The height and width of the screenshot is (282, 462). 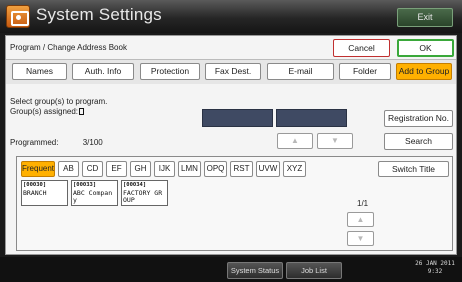 What do you see at coordinates (435, 271) in the screenshot?
I see `time-text: 9:32` at bounding box center [435, 271].